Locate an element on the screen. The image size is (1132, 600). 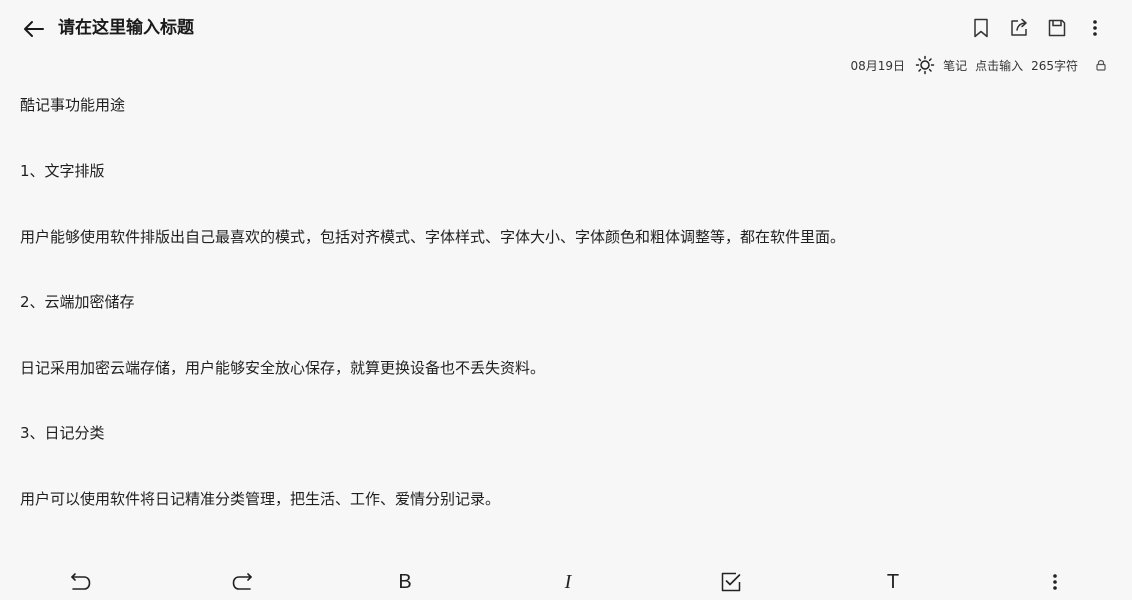
undo-icon is located at coordinates (81, 581).